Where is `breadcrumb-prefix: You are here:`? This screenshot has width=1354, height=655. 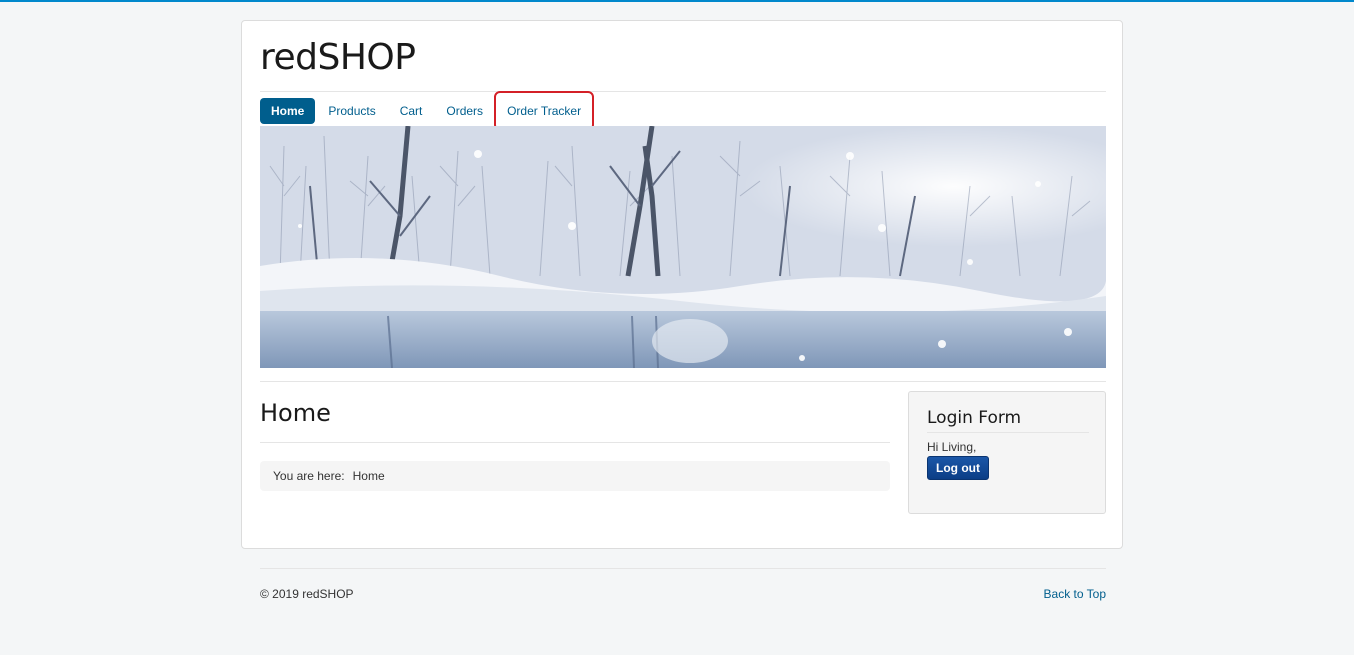 breadcrumb-prefix: You are here: is located at coordinates (309, 476).